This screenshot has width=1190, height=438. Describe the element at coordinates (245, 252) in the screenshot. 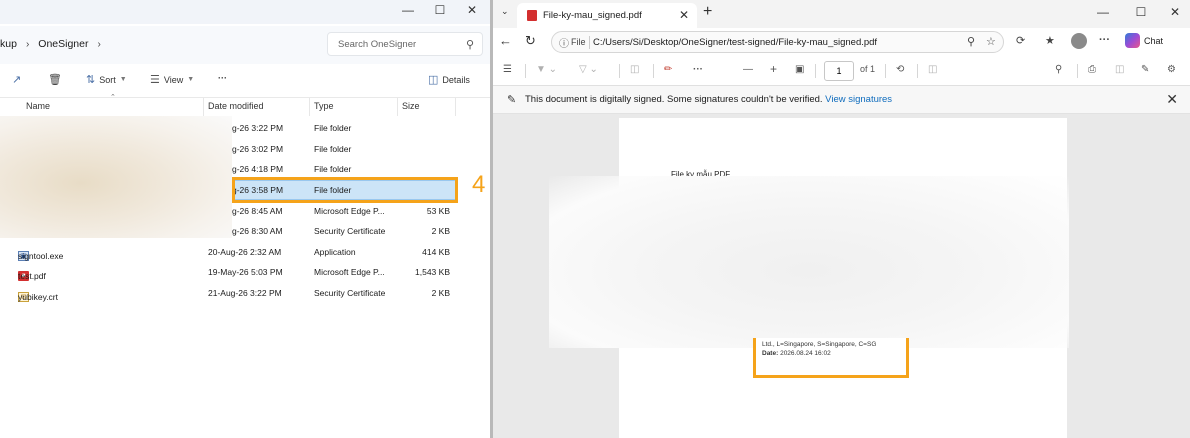

I see `row-date: 20-Aug-26 2:32 AM` at that location.